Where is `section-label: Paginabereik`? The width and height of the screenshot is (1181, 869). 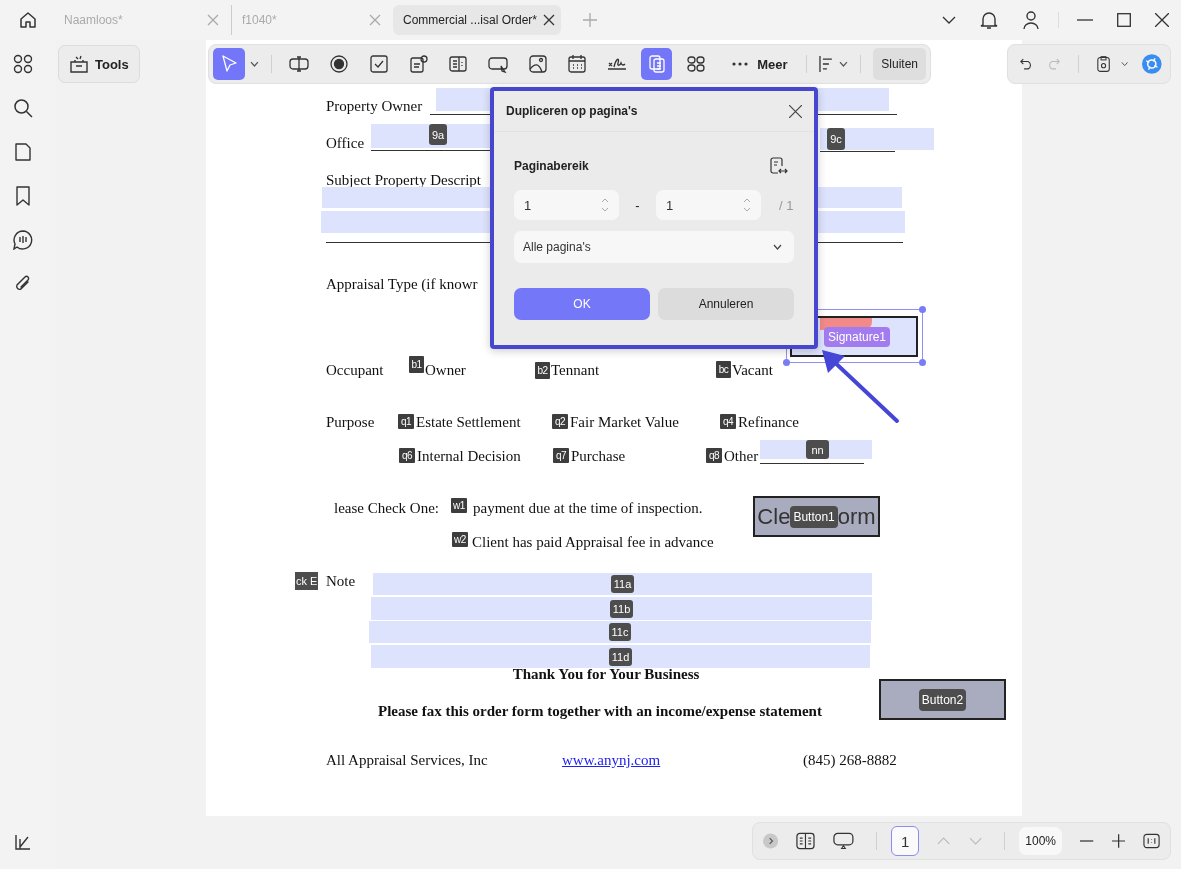 section-label: Paginabereik is located at coordinates (551, 166).